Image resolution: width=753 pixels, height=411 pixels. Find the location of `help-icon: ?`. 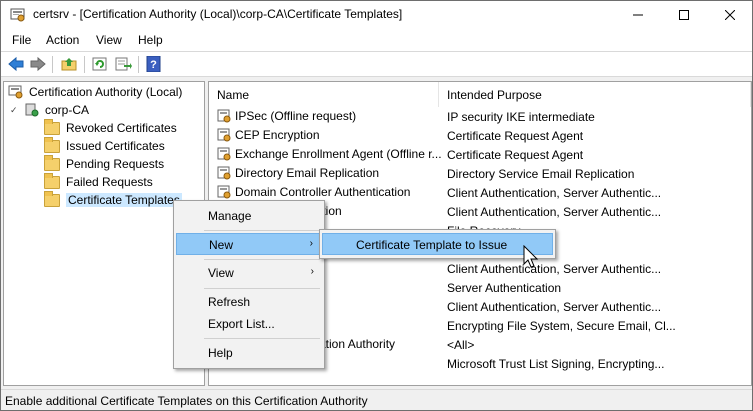

help-icon: ? is located at coordinates (154, 64).